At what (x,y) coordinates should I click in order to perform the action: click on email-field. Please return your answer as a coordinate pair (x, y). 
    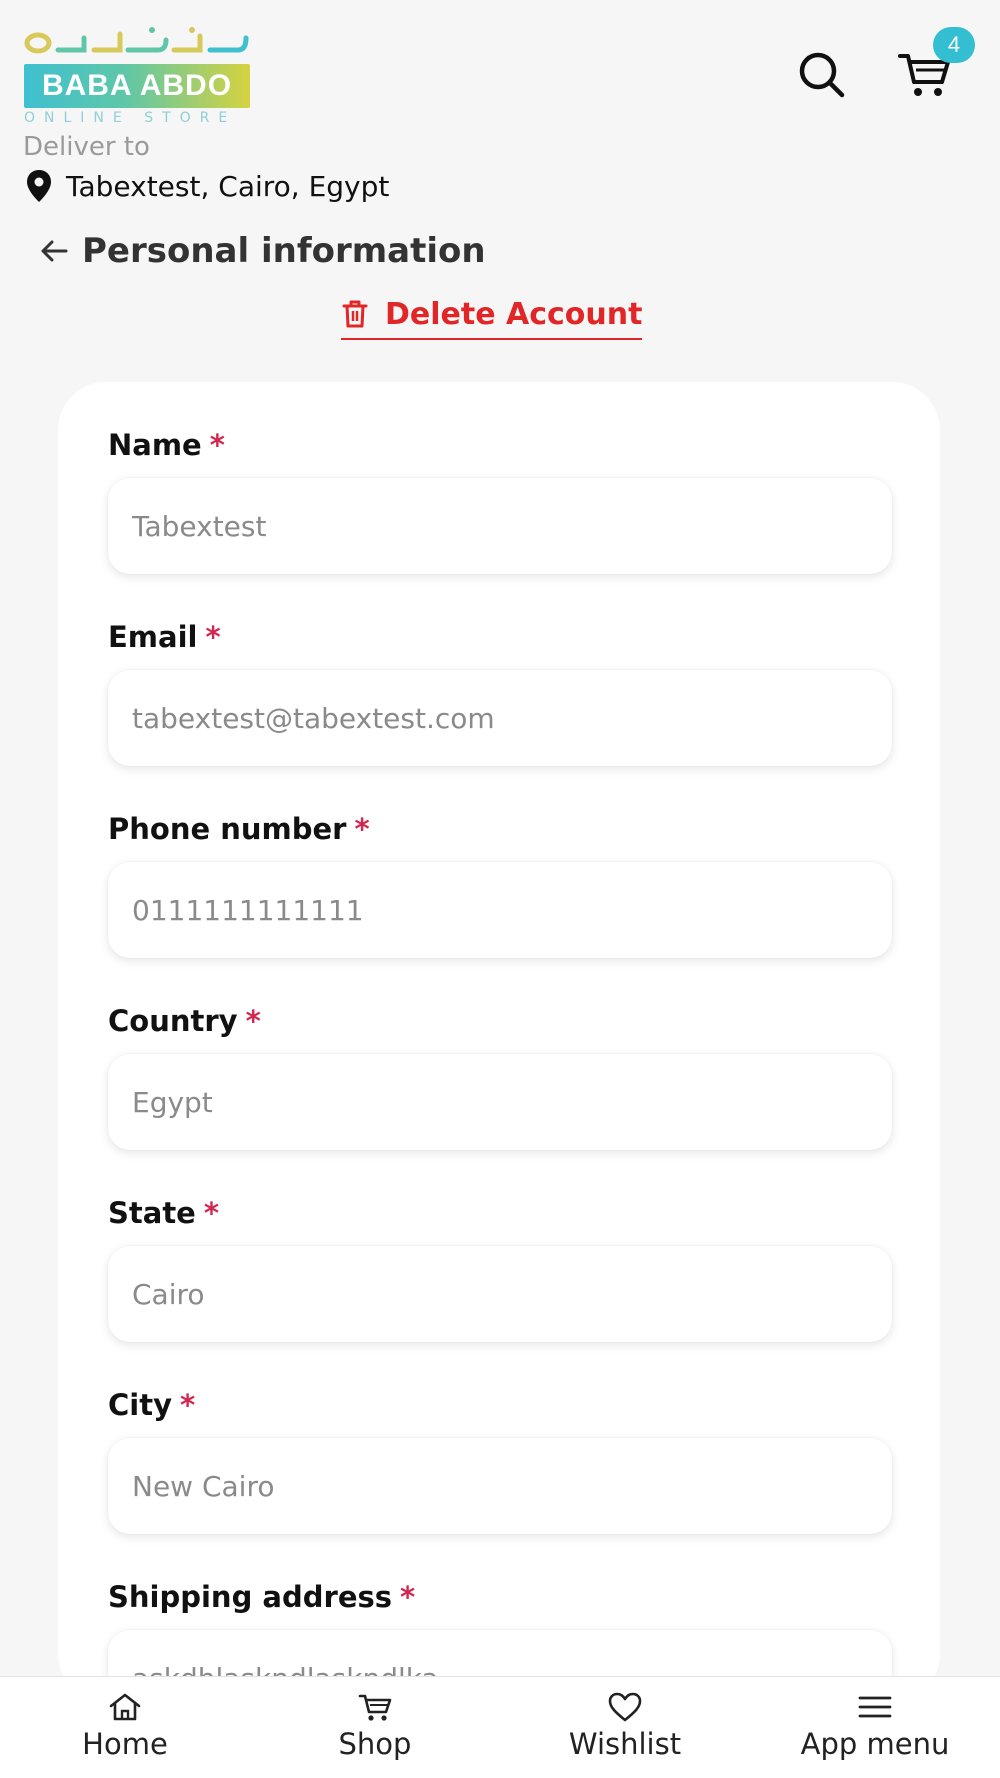
    Looking at the image, I should click on (500, 718).